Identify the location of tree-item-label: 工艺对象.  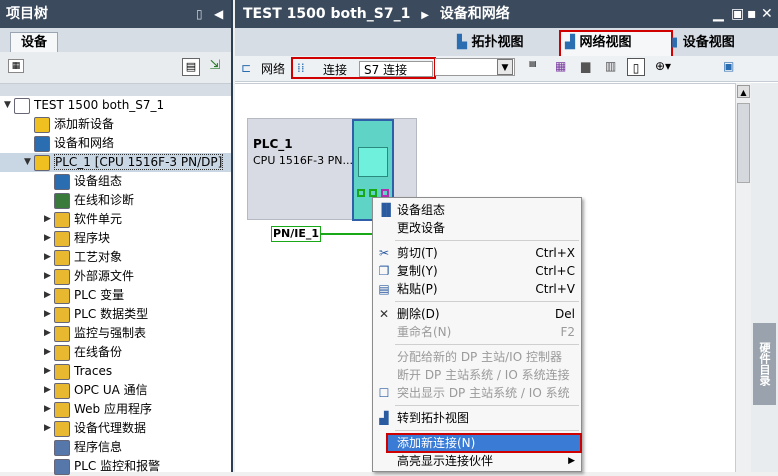
(98, 257).